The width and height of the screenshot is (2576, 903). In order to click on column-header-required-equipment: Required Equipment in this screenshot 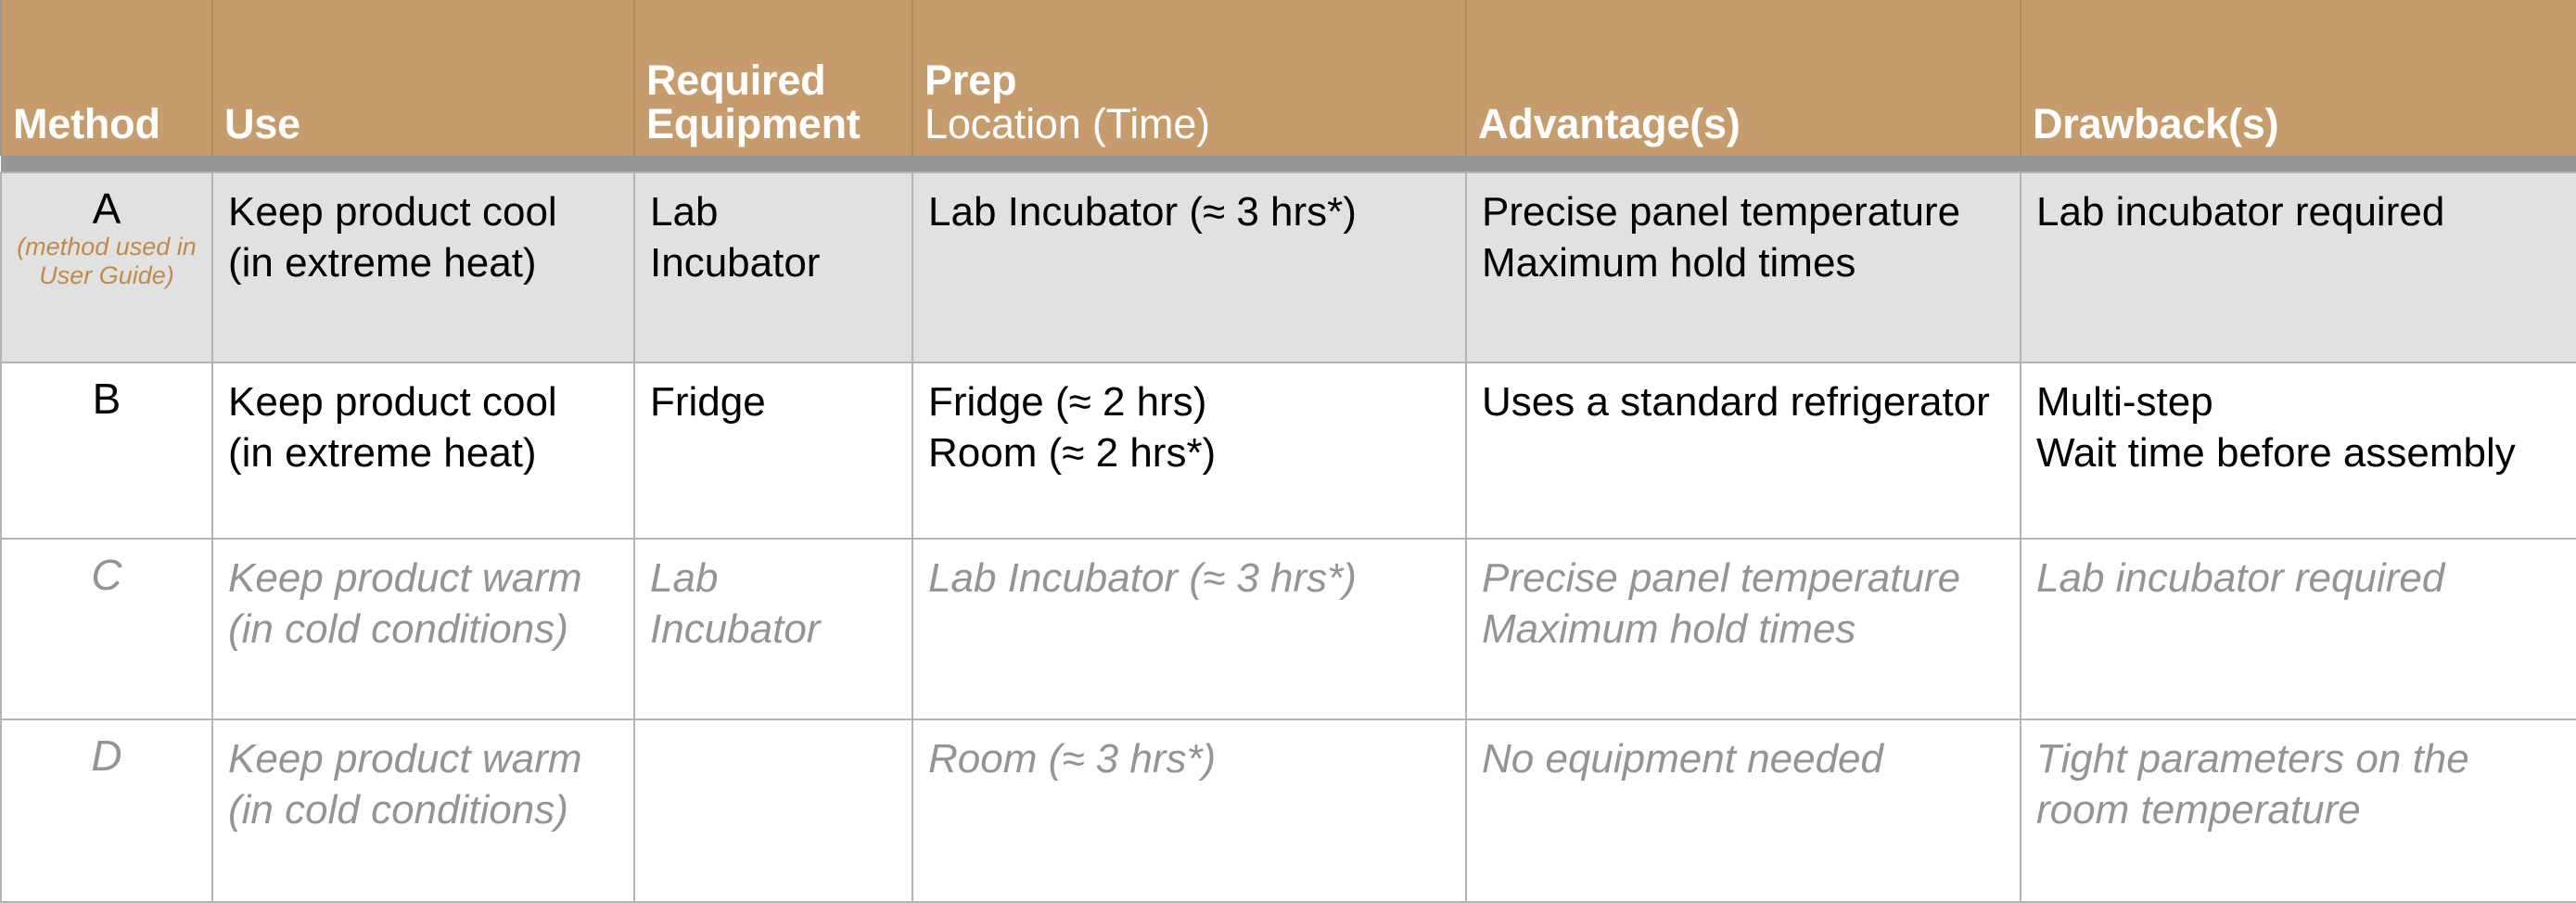, I will do `click(773, 78)`.